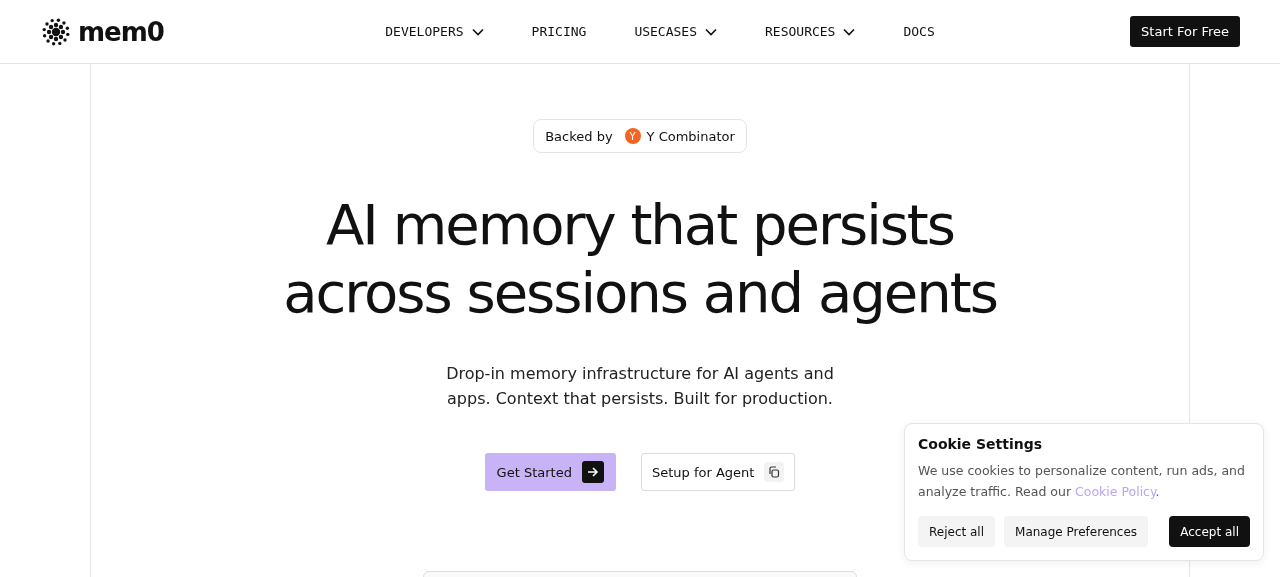  Describe the element at coordinates (640, 293) in the screenshot. I see `hero-title: across sessions and agents` at that location.